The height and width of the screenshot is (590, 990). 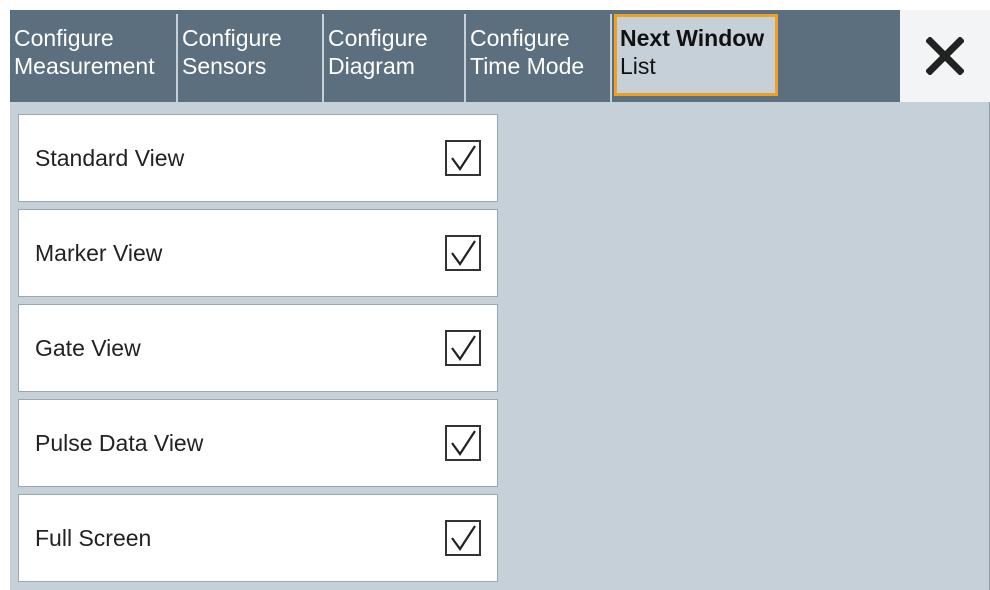 I want to click on pulse-data-view-checkbox, so click(x=463, y=443).